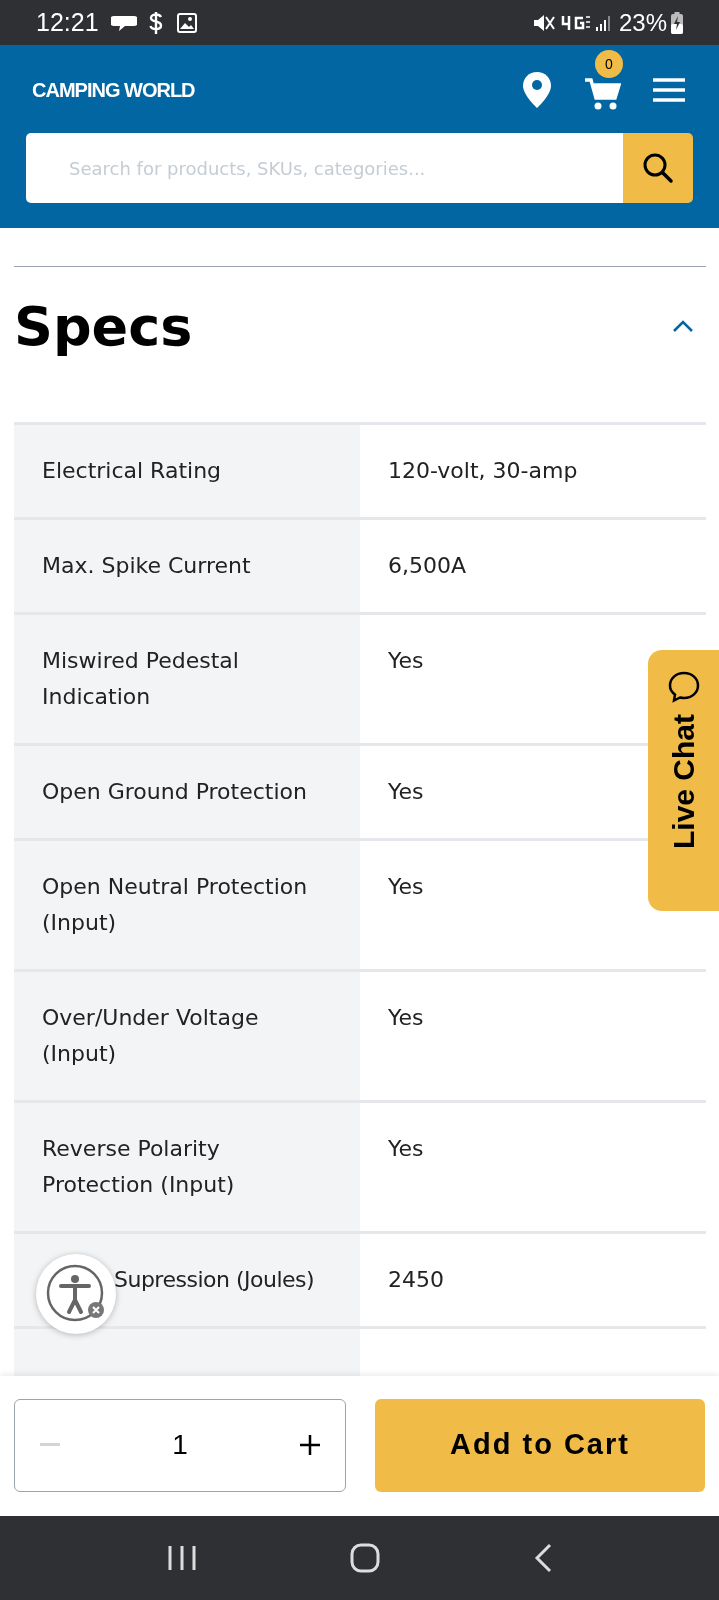 The width and height of the screenshot is (719, 1600). I want to click on search-icon, so click(658, 168).